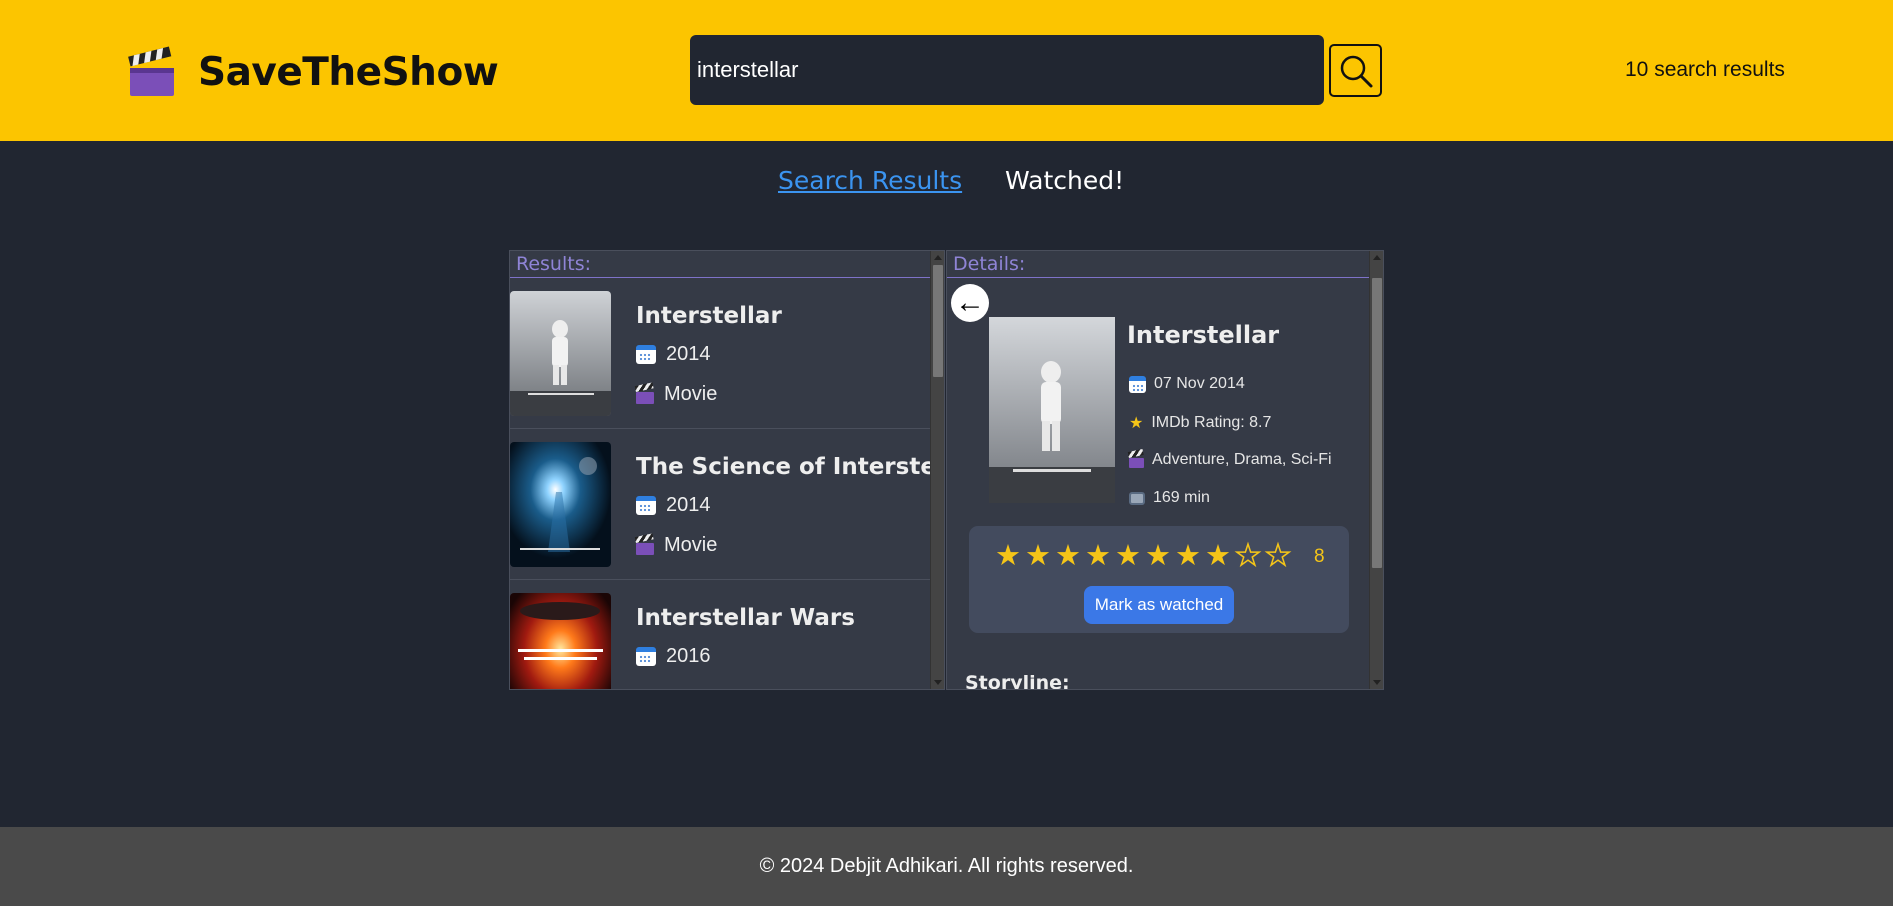 The height and width of the screenshot is (906, 1893). I want to click on genres: Adventure, Drama, Sci-Fi, so click(1229, 459).